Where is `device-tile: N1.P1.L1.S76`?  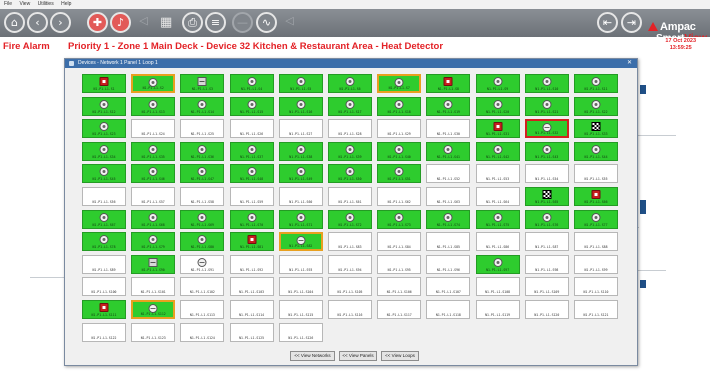
device-tile: N1.P1.L1.S76 is located at coordinates (546, 219).